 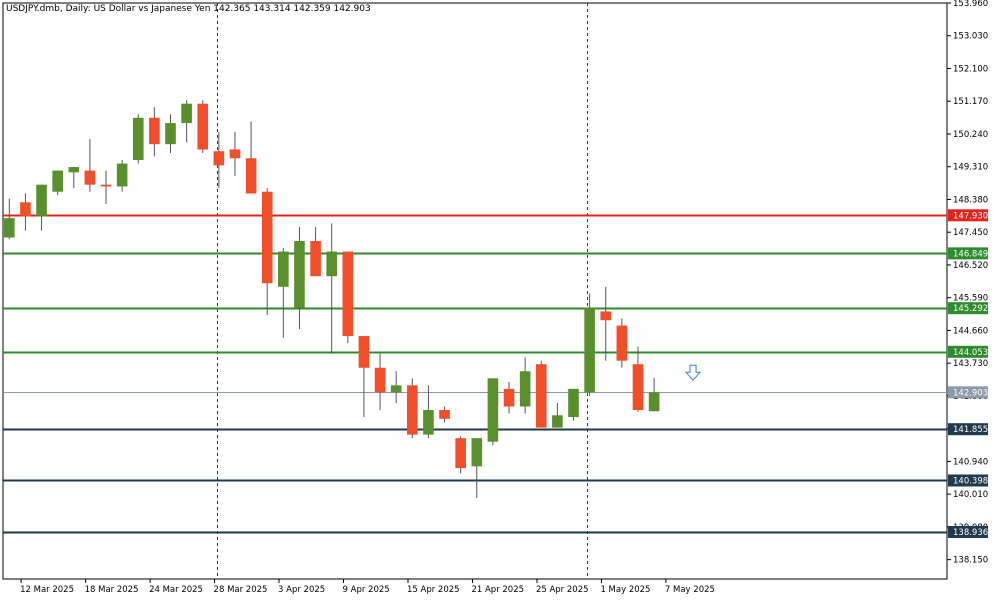 I want to click on y-tick-label: 140.940, so click(x=970, y=462).